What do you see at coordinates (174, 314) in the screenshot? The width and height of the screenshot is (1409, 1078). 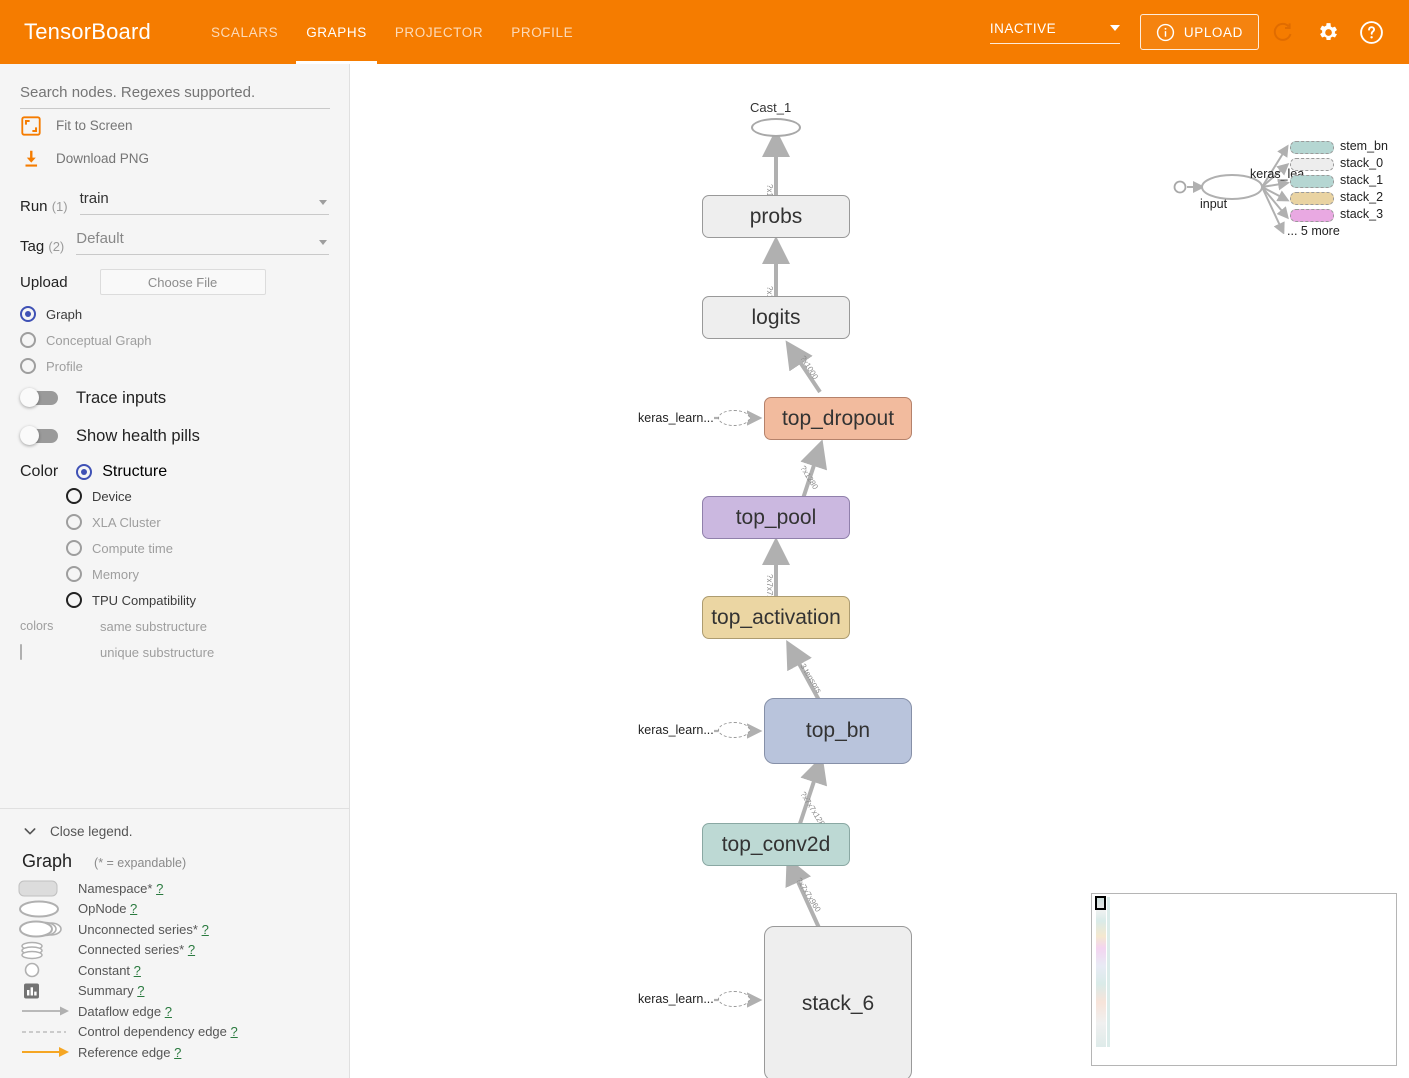 I see `source-option-graph: Graph` at bounding box center [174, 314].